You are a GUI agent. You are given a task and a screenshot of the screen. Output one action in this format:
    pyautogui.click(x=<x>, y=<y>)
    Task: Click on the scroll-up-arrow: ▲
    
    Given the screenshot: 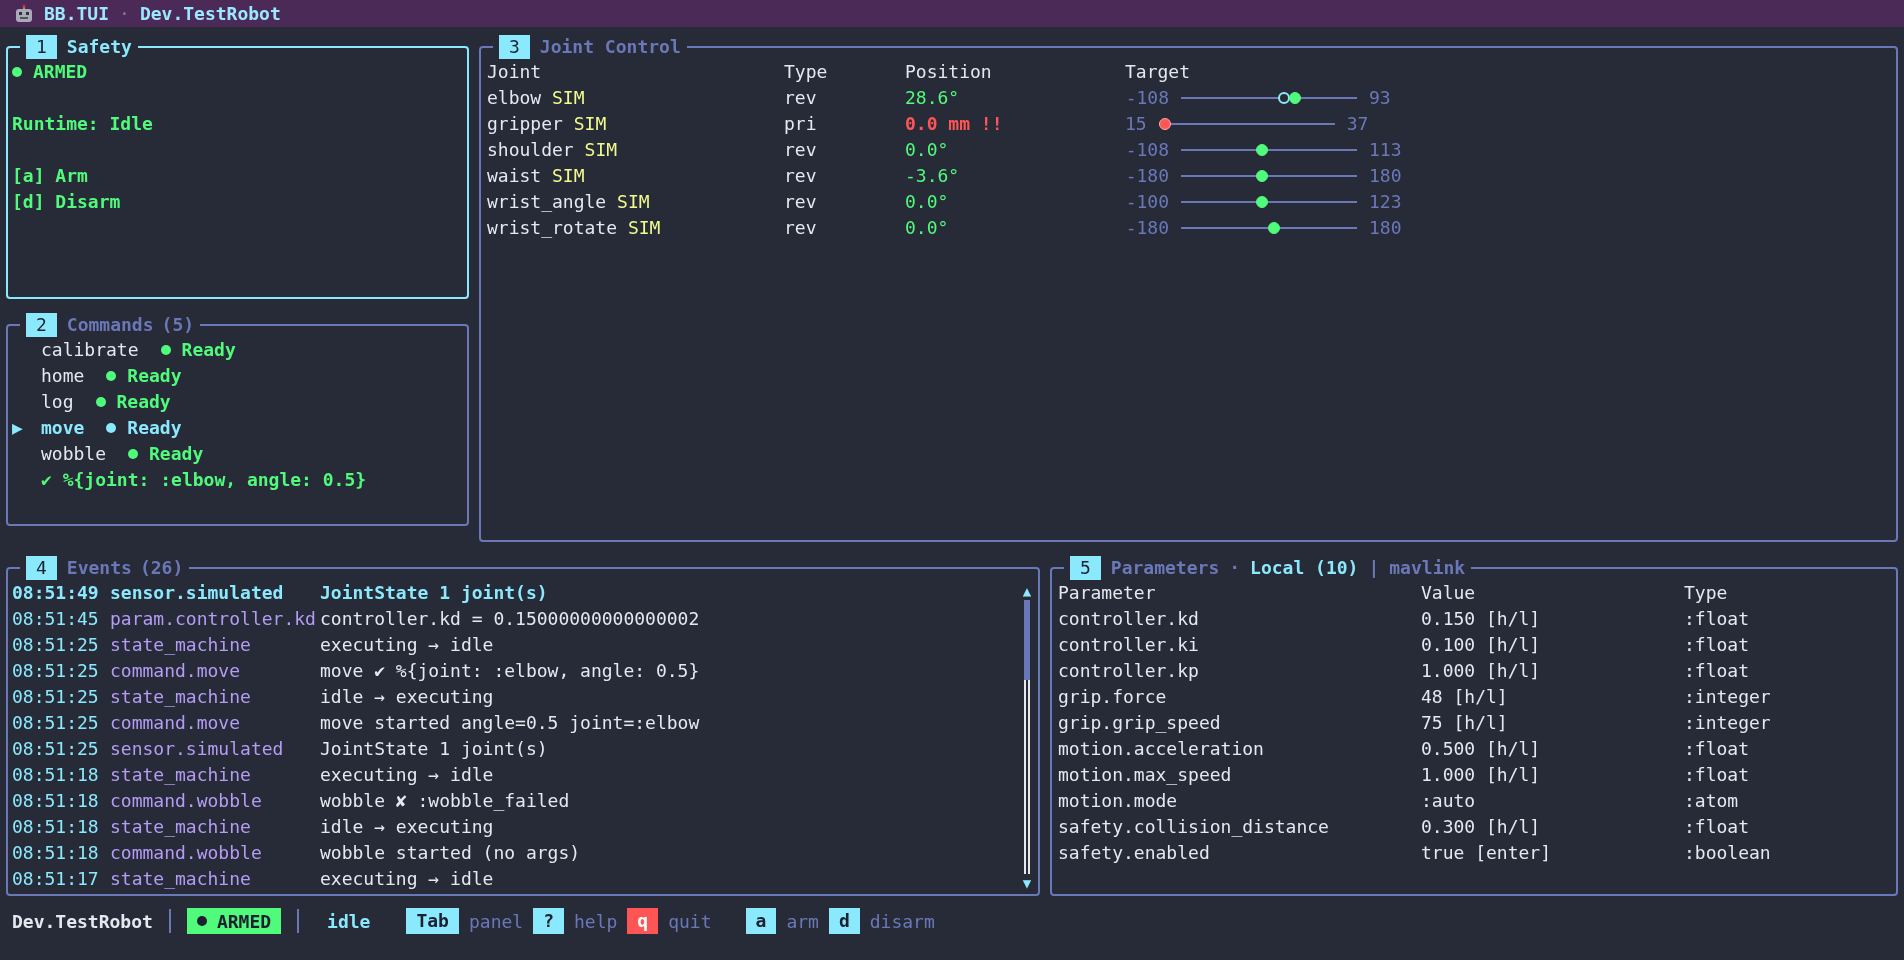 What is the action you would take?
    pyautogui.click(x=1027, y=591)
    